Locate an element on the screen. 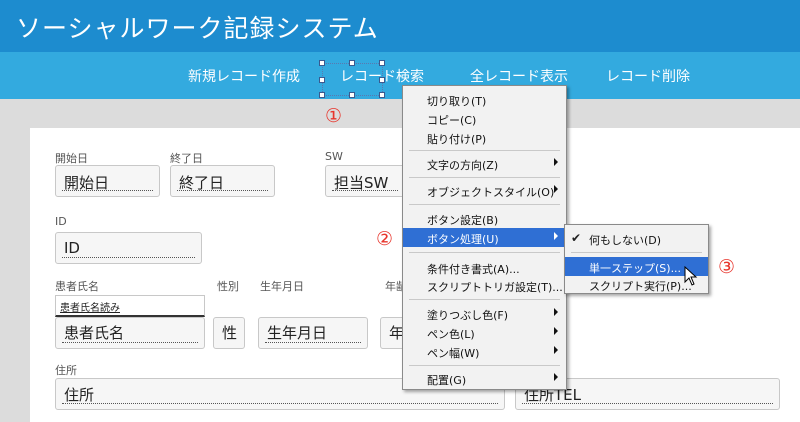 The image size is (800, 422). end-date-field: 終了日 is located at coordinates (222, 181).